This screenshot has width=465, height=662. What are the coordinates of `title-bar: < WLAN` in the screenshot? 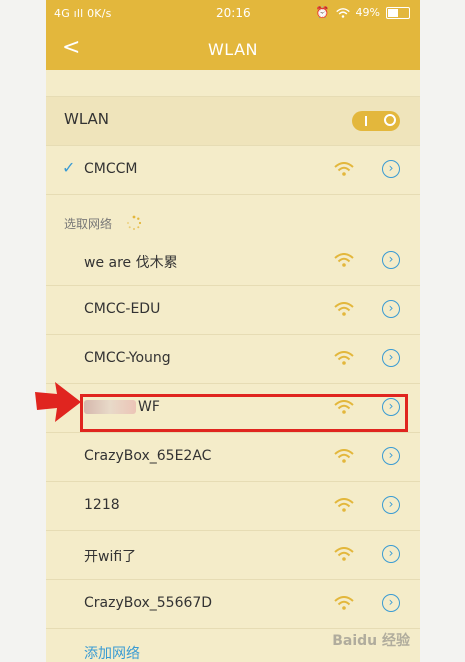 It's located at (233, 49).